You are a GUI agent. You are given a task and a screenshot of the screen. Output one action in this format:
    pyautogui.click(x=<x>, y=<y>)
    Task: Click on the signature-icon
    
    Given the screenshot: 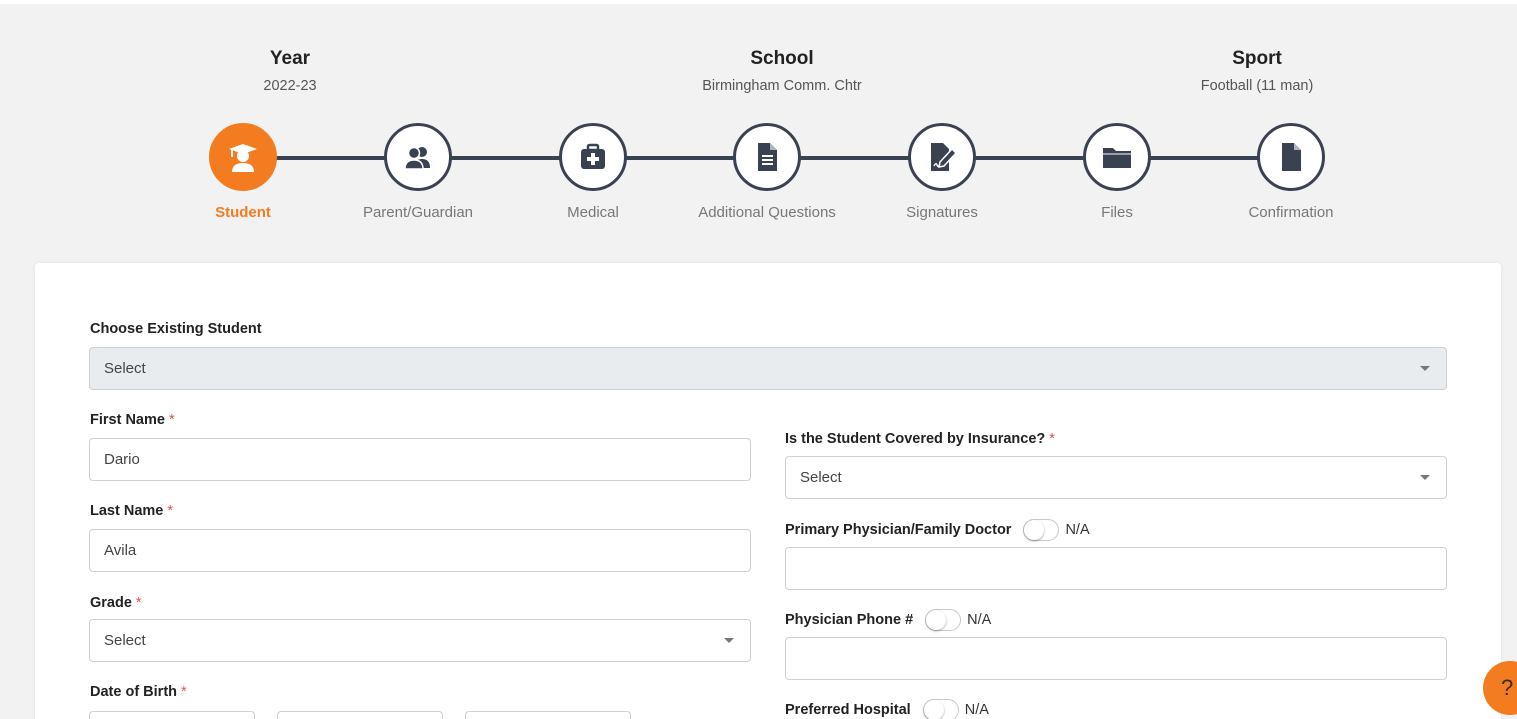 What is the action you would take?
    pyautogui.click(x=942, y=157)
    